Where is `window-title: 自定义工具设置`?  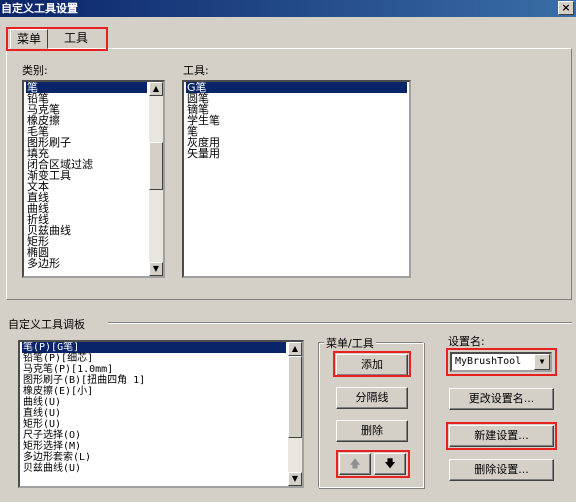 window-title: 自定义工具设置 is located at coordinates (39, 8).